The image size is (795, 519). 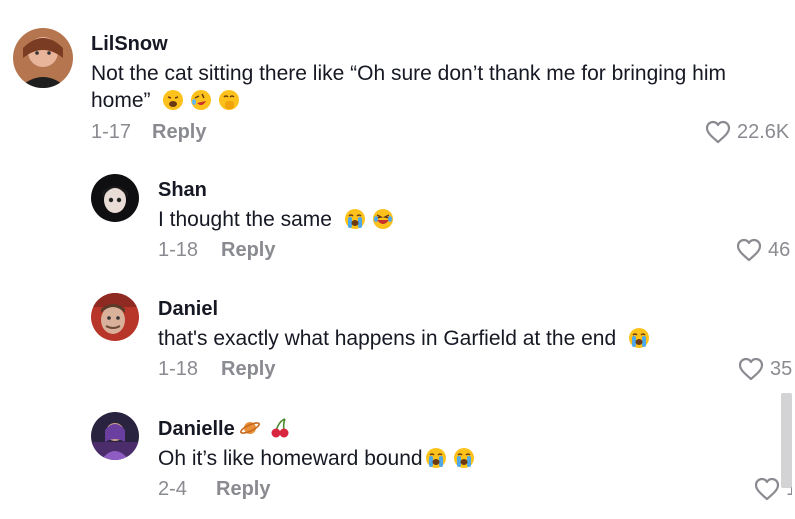 I want to click on comment-text: Oh it’s like homeward bound, so click(x=458, y=458).